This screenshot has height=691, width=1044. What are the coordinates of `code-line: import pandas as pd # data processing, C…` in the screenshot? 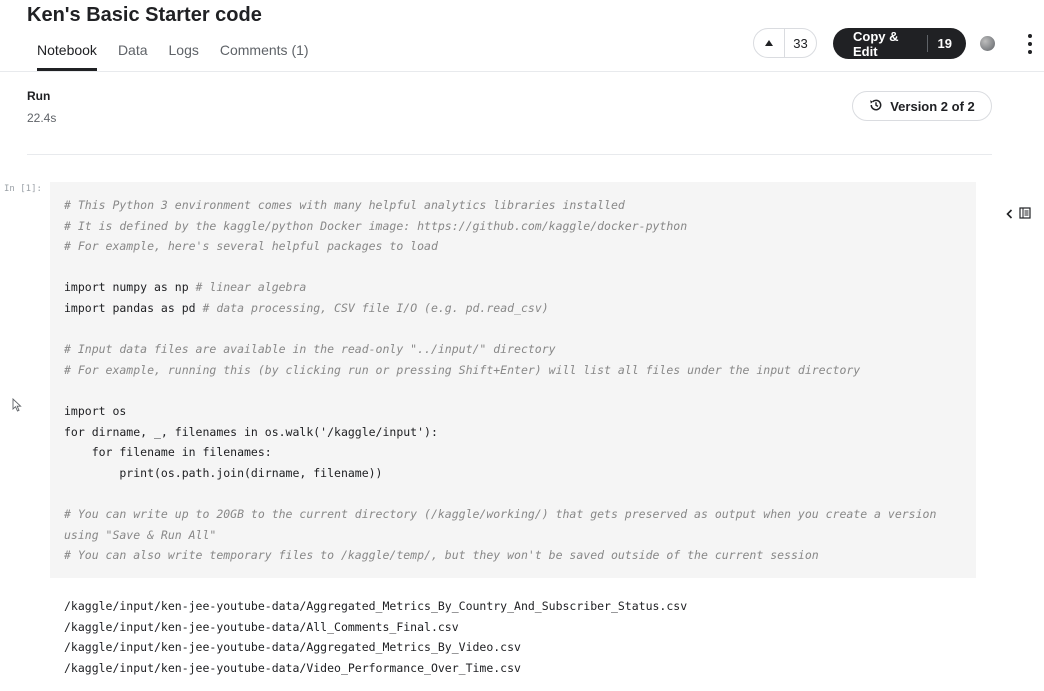 It's located at (520, 308).